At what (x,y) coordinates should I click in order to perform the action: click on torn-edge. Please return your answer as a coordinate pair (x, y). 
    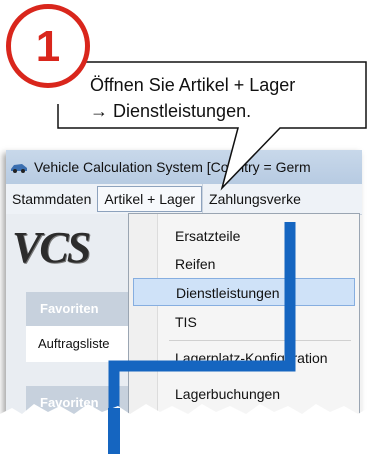
    Looking at the image, I should click on (188, 429).